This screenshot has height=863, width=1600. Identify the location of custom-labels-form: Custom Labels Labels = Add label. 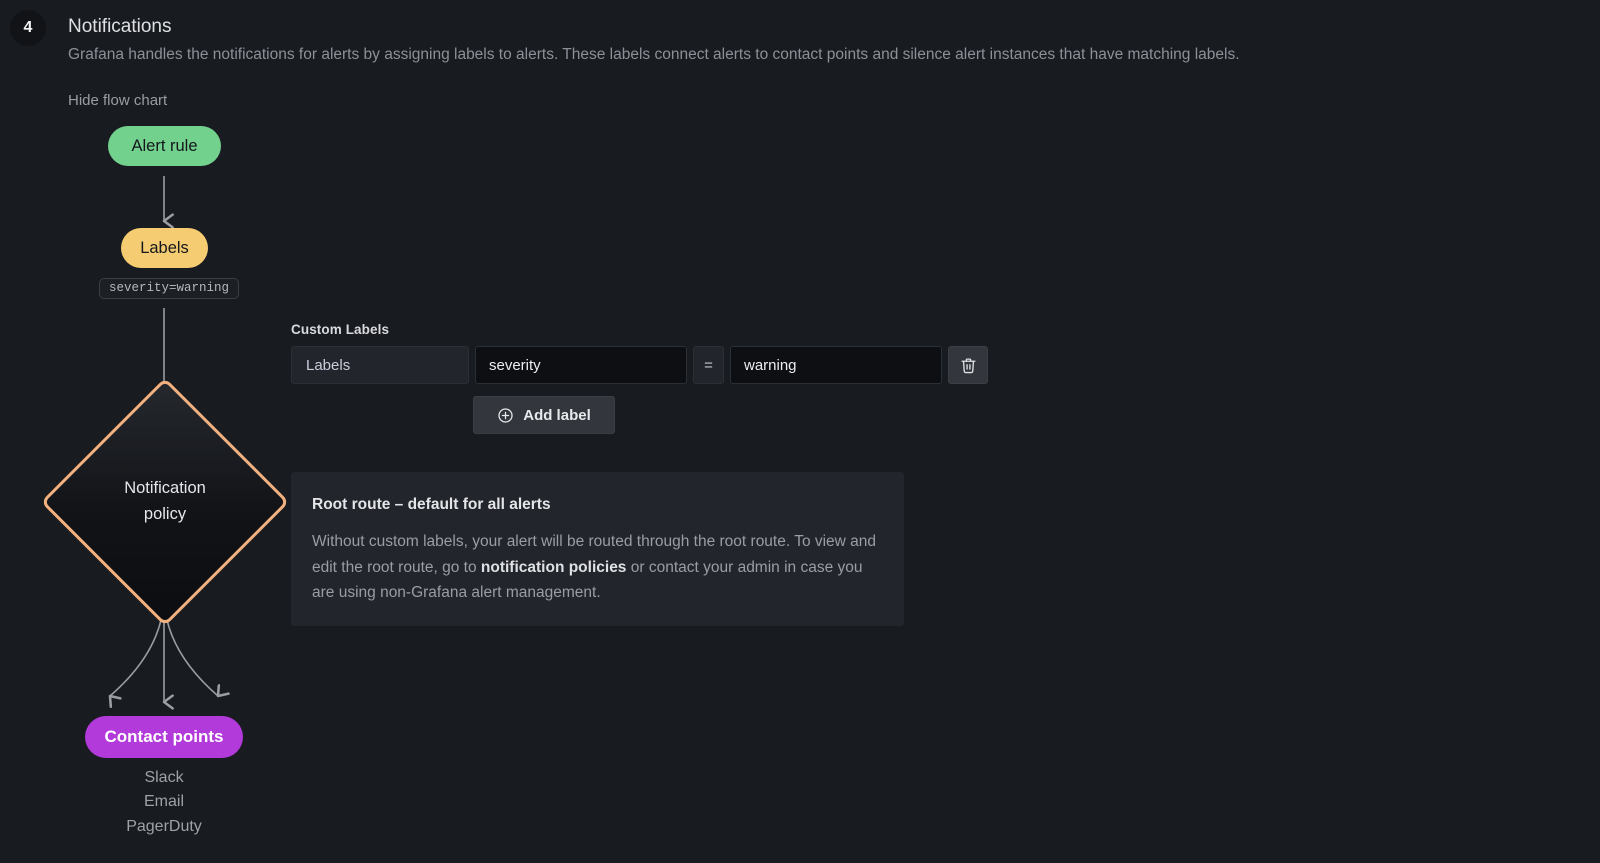
(639, 378).